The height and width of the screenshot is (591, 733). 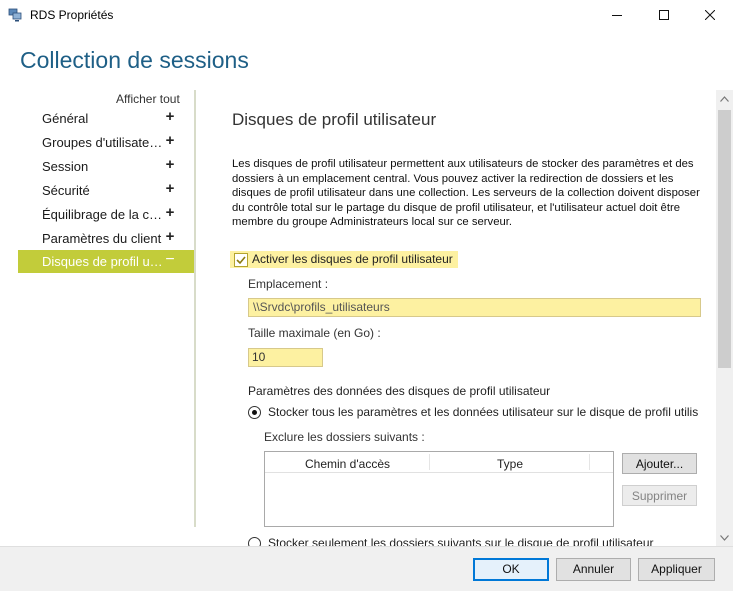 I want to click on section-title: Disques de profil utilisateur, so click(x=334, y=119).